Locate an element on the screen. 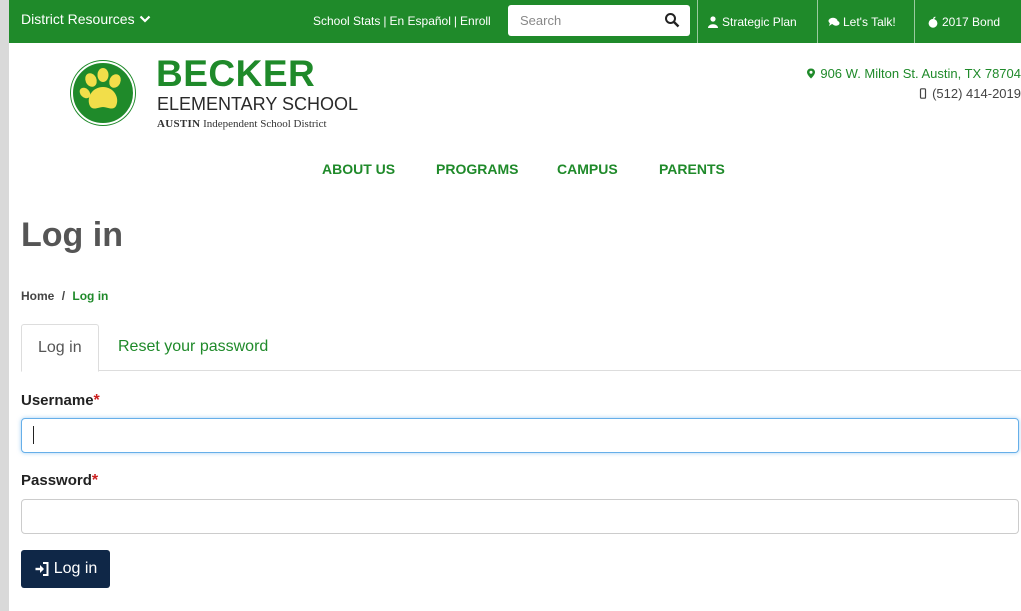 The image size is (1021, 611). nav-parents: PARENTS is located at coordinates (692, 169).